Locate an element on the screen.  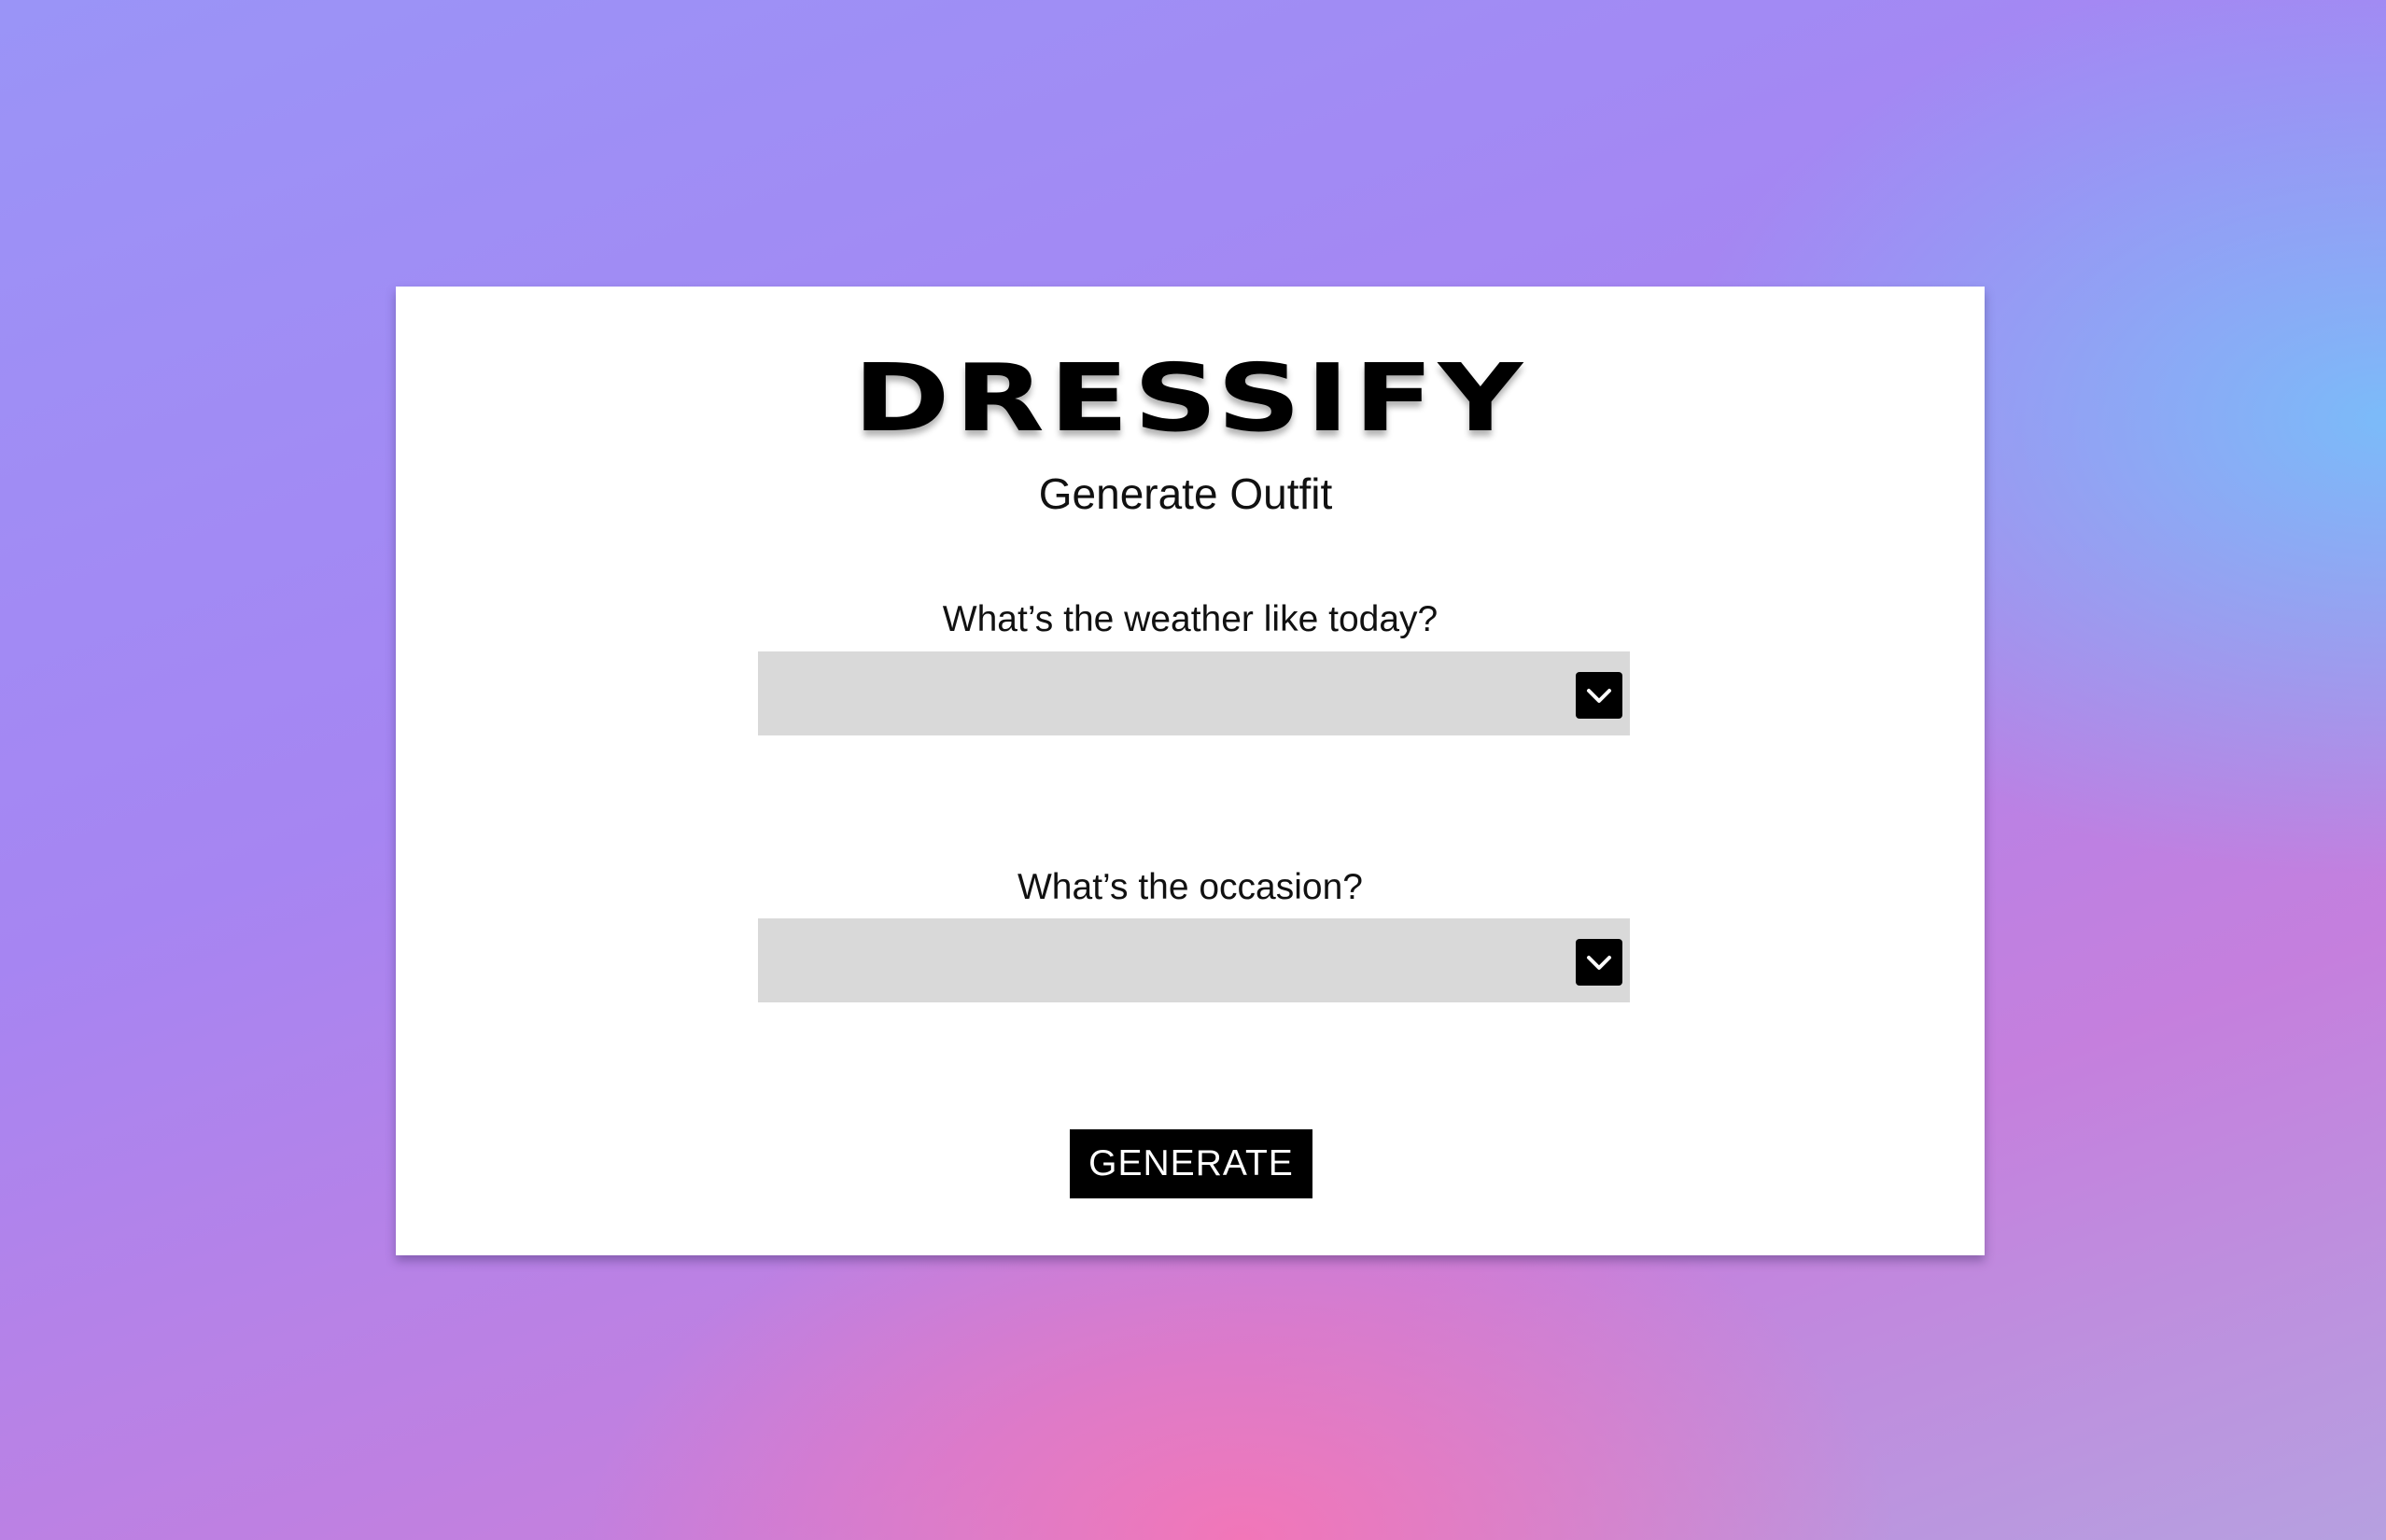
weather-select is located at coordinates (1194, 693).